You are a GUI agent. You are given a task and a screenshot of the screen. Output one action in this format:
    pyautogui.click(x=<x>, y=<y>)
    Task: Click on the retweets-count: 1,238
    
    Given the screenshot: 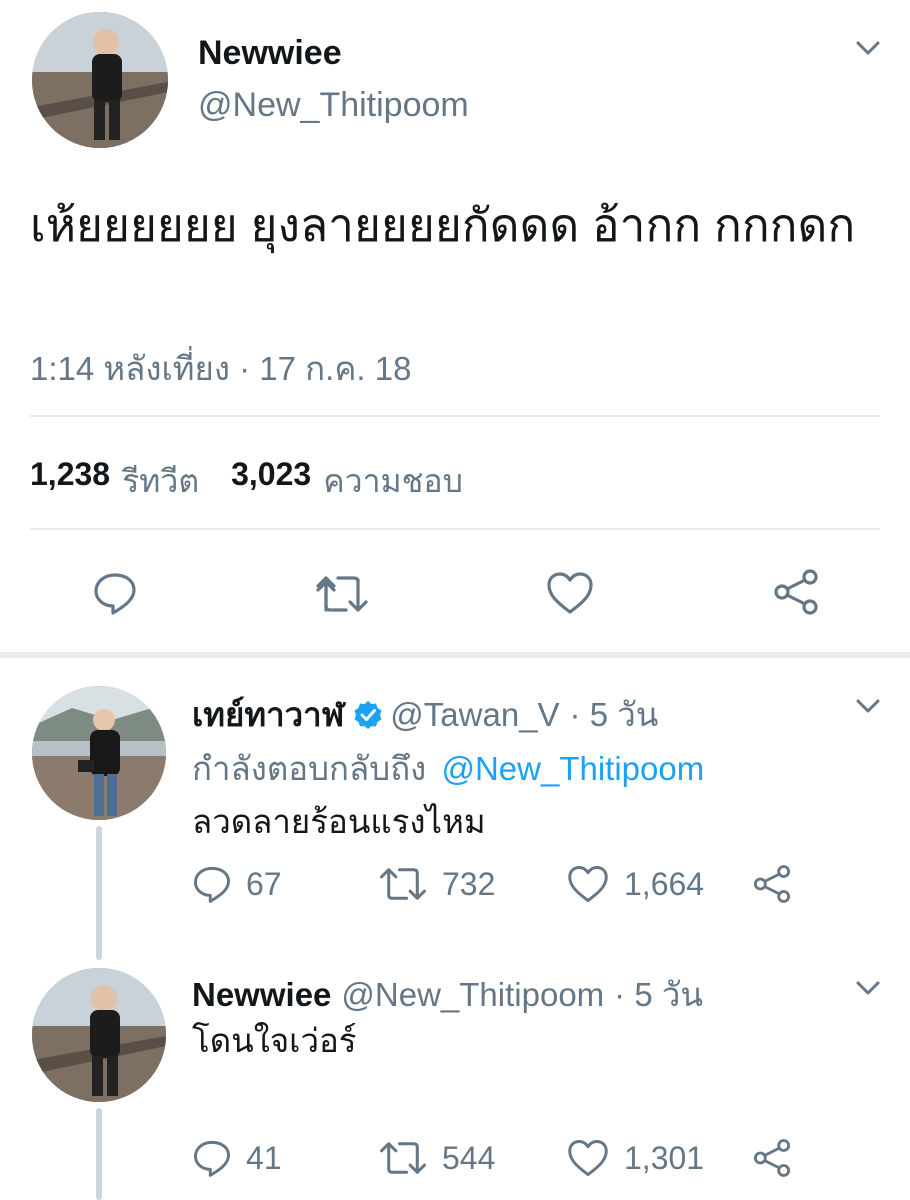 What is the action you would take?
    pyautogui.click(x=70, y=481)
    